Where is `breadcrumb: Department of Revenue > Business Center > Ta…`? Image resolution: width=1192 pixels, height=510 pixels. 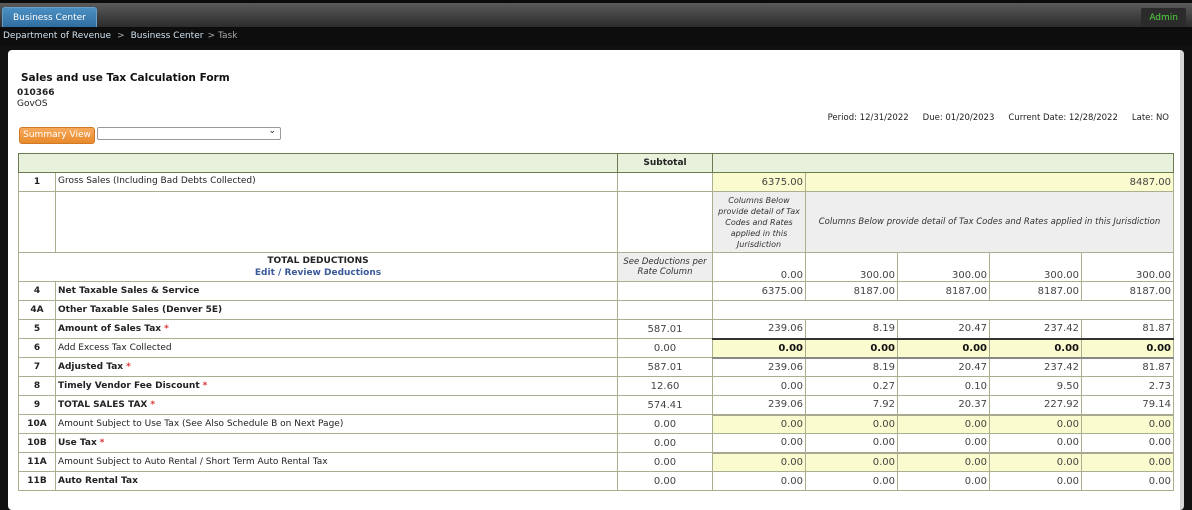 breadcrumb: Department of Revenue > Business Center > Ta… is located at coordinates (596, 36).